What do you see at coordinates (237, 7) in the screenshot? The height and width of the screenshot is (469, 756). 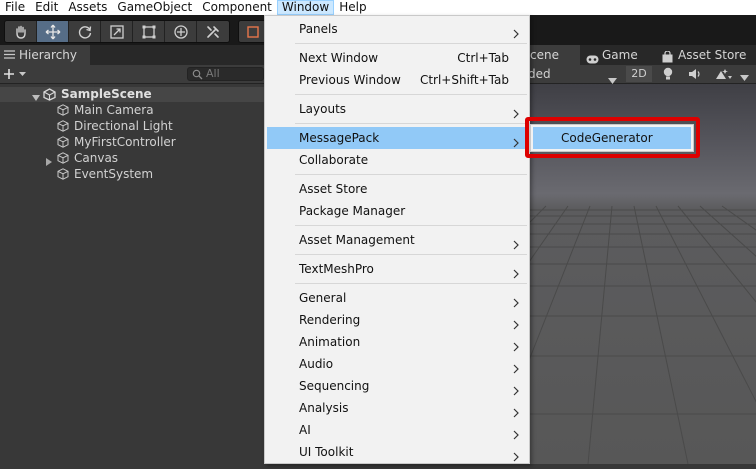 I see `menu-component: Component` at bounding box center [237, 7].